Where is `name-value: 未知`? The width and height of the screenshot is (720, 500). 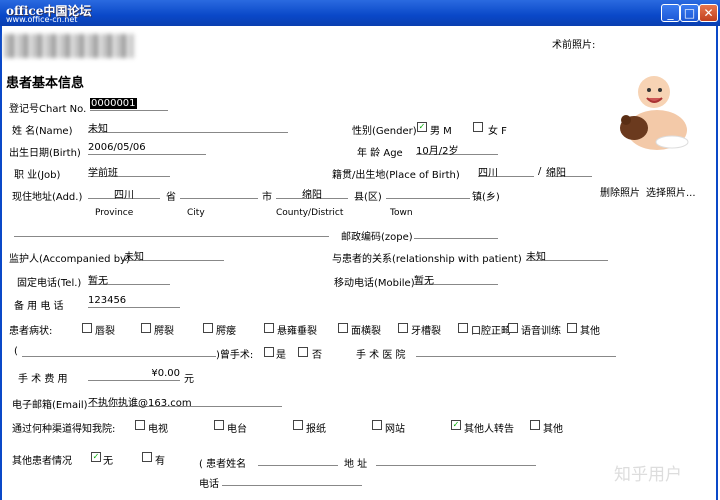 name-value: 未知 is located at coordinates (98, 129).